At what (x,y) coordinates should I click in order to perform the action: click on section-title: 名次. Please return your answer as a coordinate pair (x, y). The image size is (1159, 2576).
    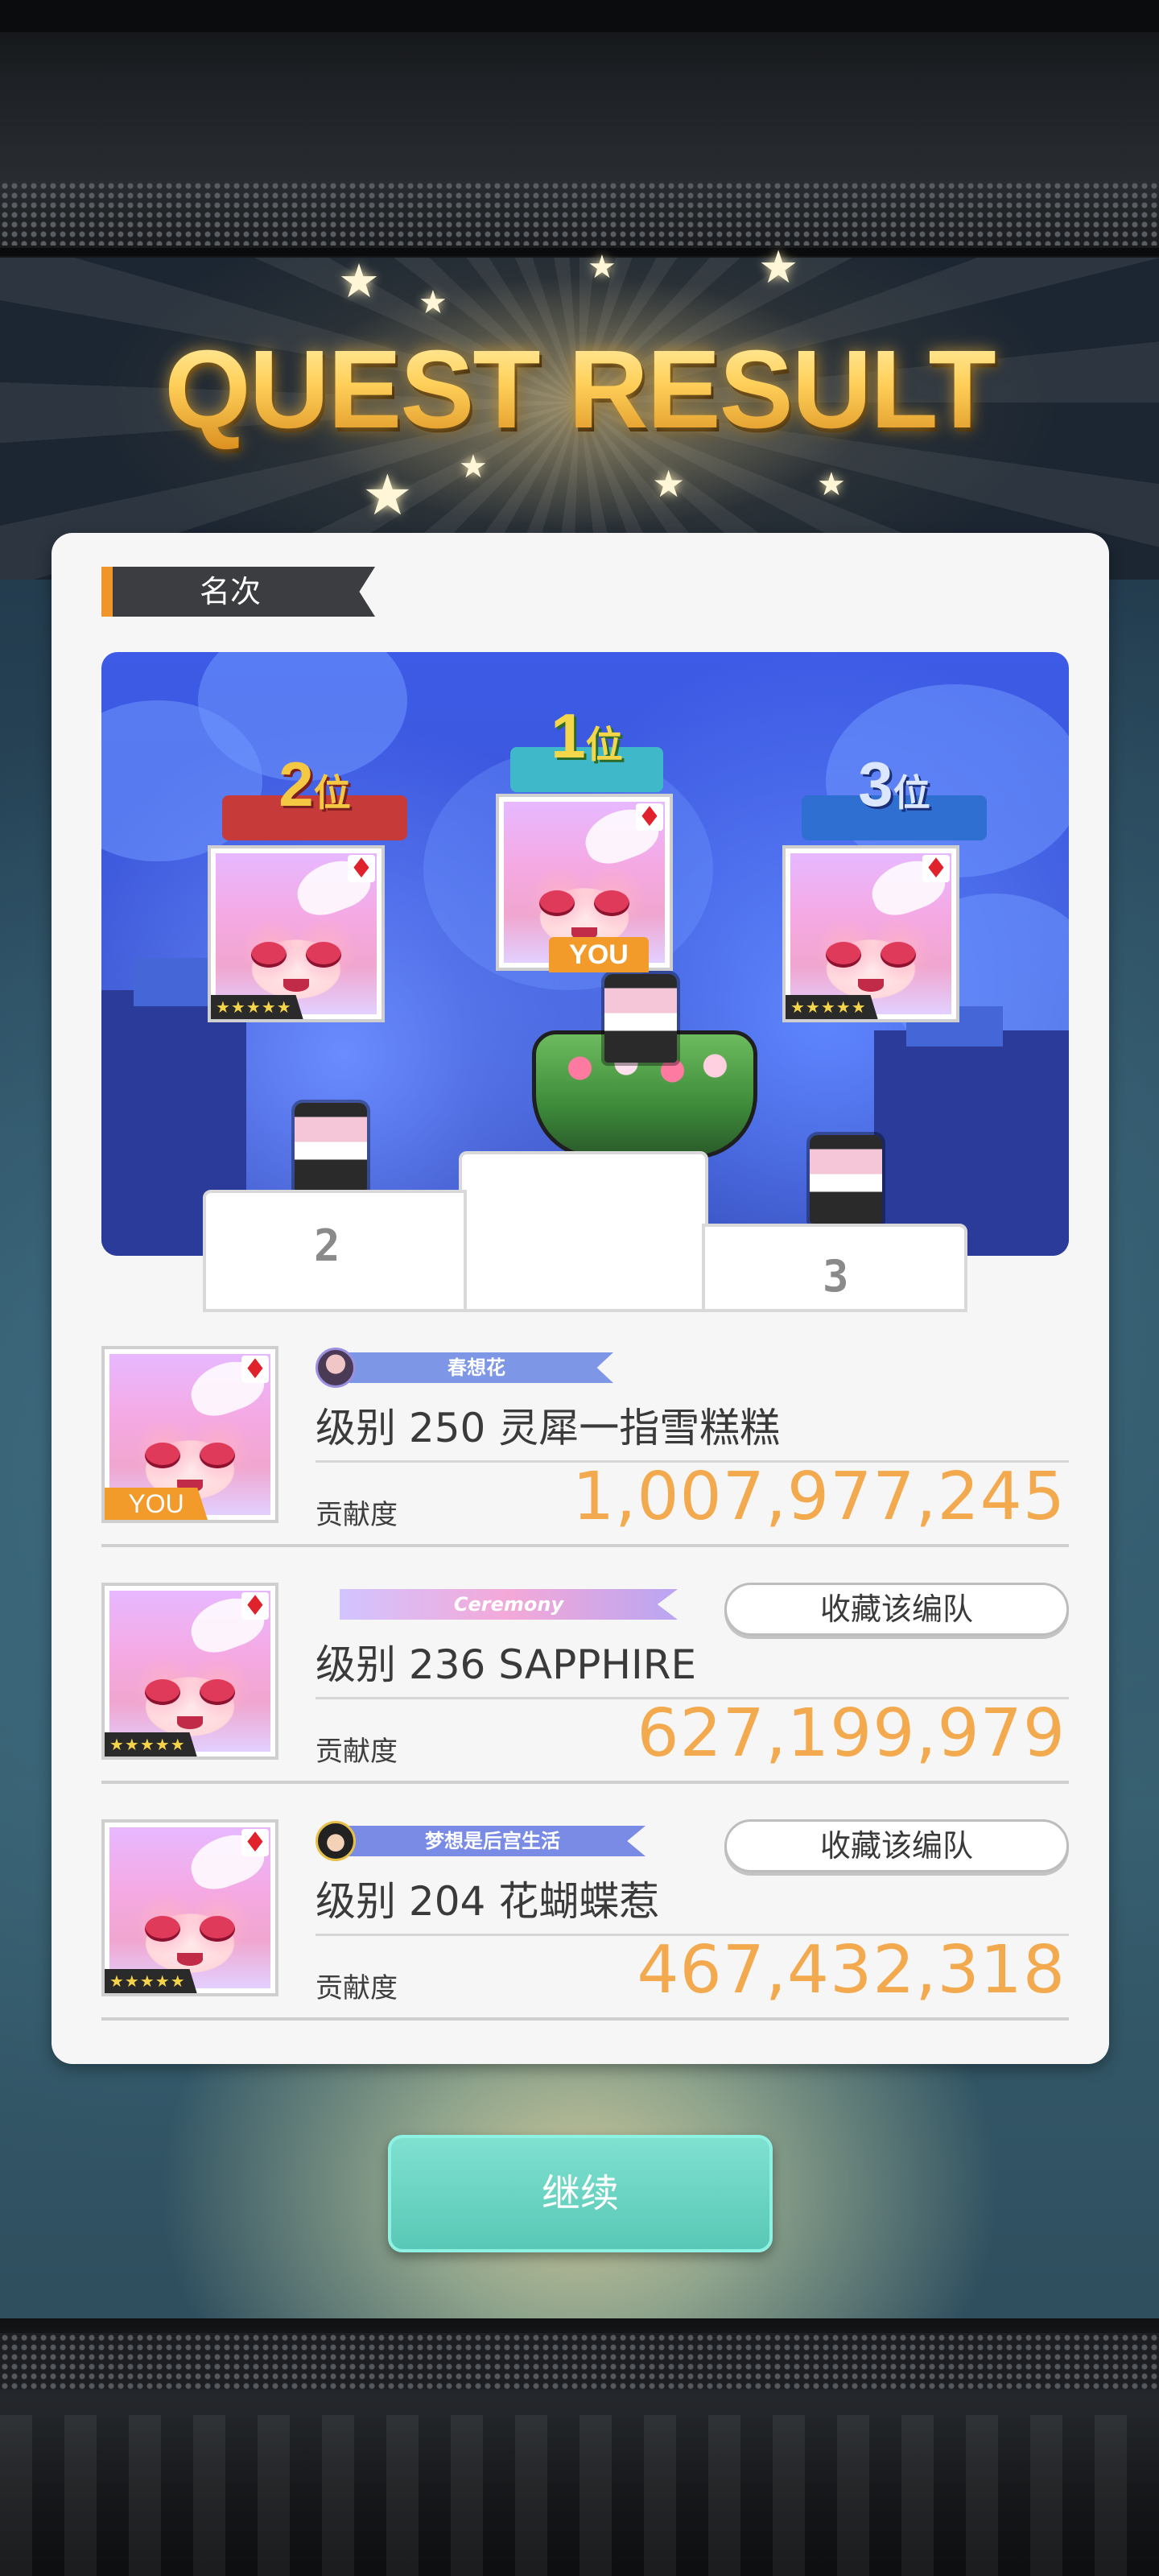
    Looking at the image, I should click on (230, 591).